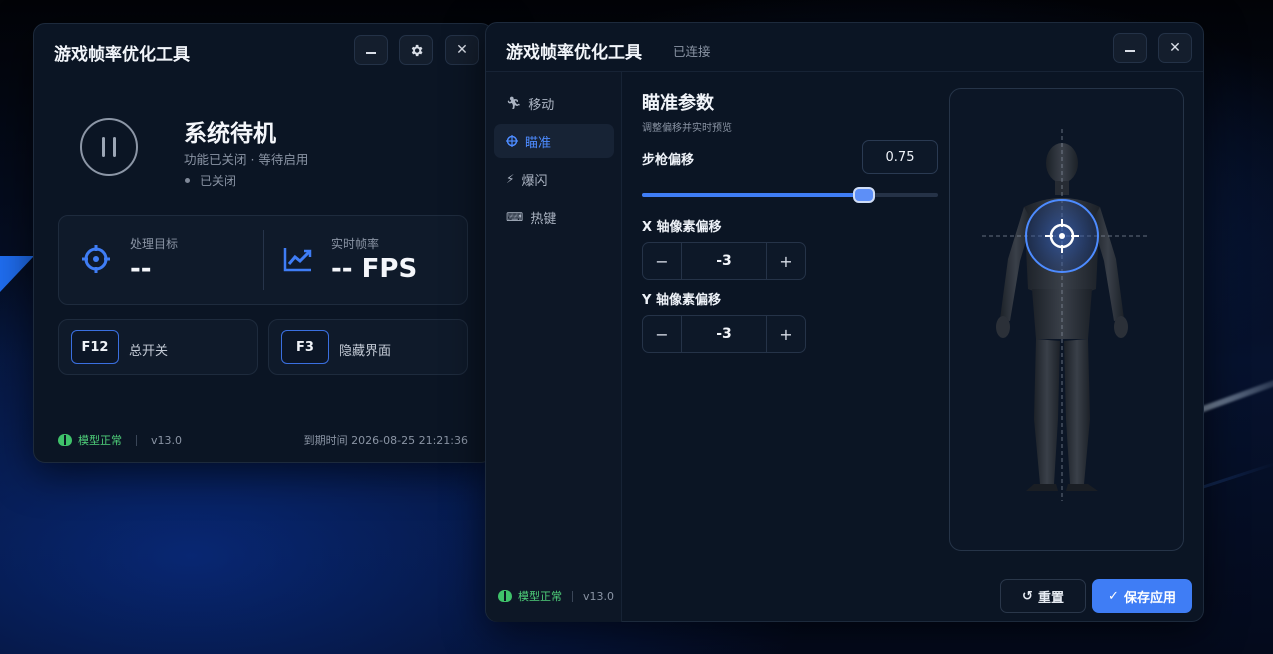 The height and width of the screenshot is (654, 1273). I want to click on slider-fill, so click(753, 195).